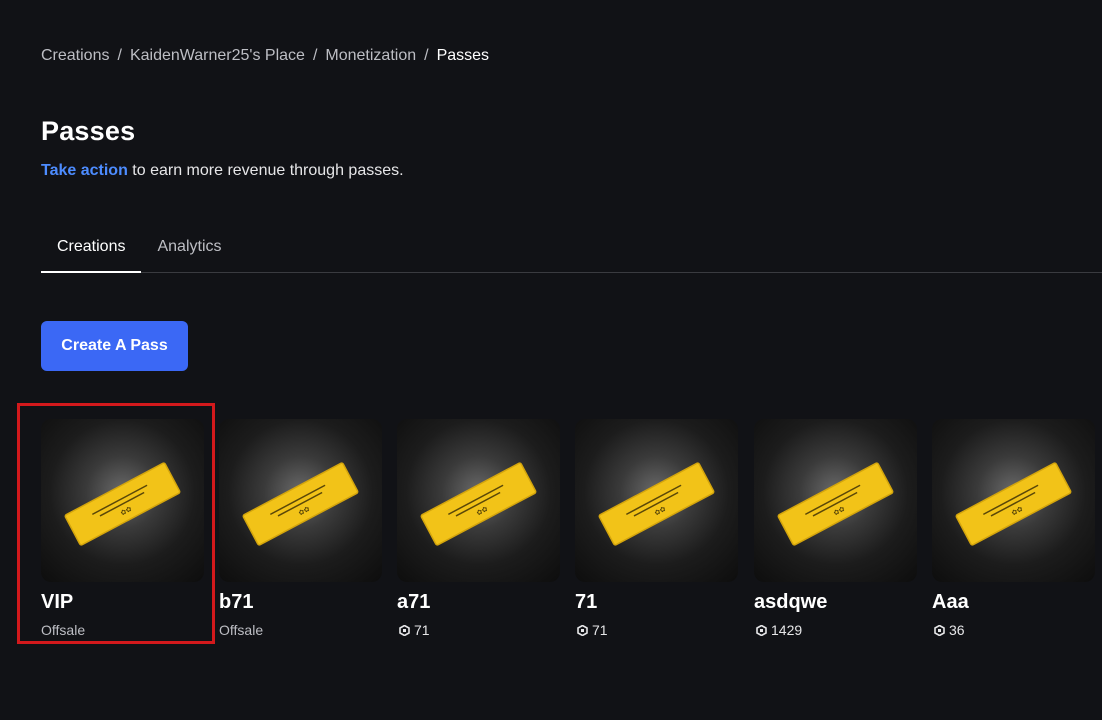 The width and height of the screenshot is (1102, 720). I want to click on pass-card-71: ✿✿ 71 71, so click(656, 528).